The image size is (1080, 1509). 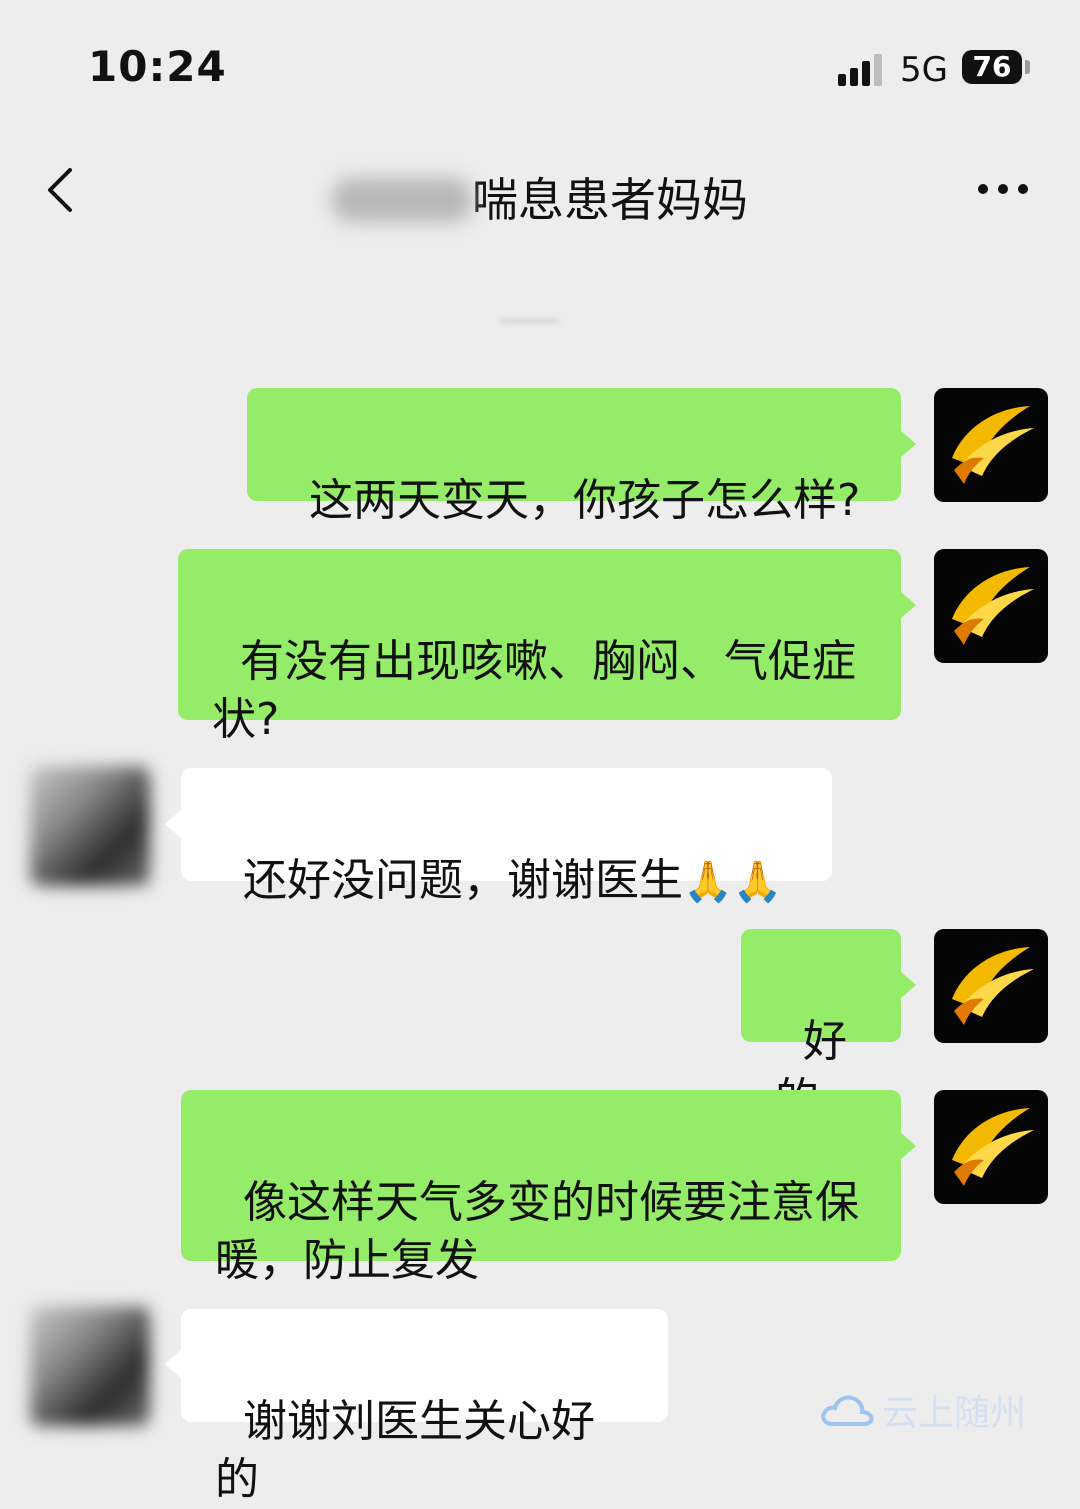 I want to click on message-bubble-outgoing: 好的, so click(x=821, y=1027).